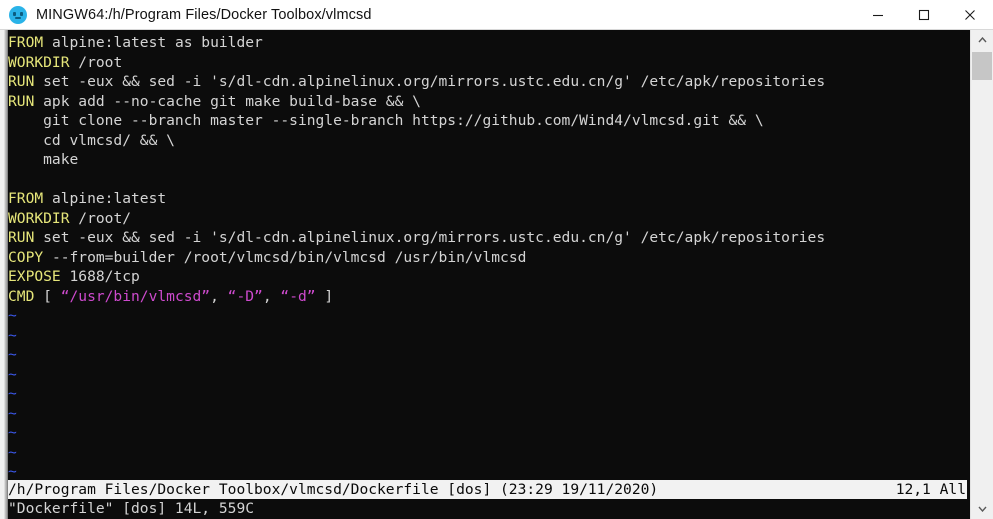 Image resolution: width=993 pixels, height=519 pixels. Describe the element at coordinates (489, 219) in the screenshot. I see `editor-line: WORKDIR /root/` at that location.